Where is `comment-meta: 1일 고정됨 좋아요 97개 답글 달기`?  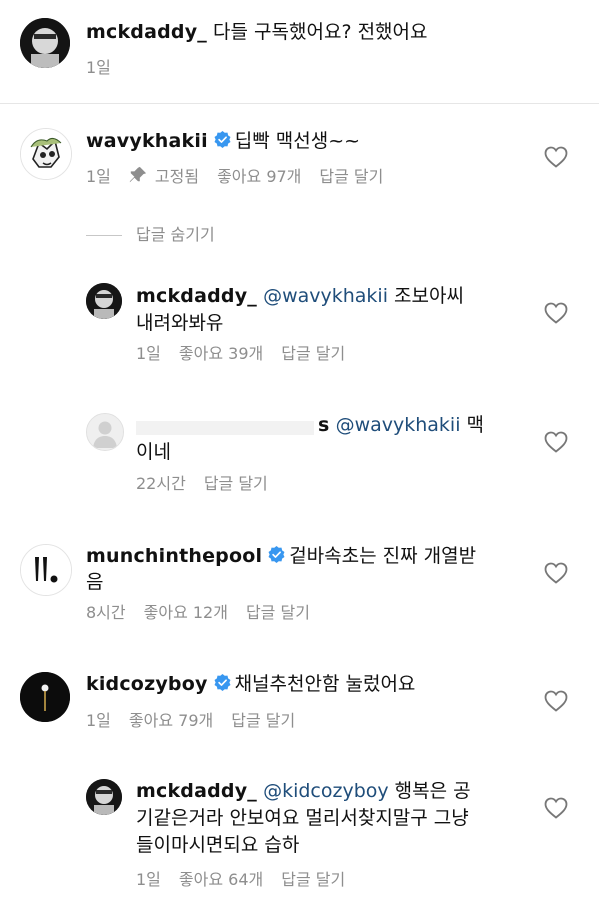
comment-meta: 1일 고정됨 좋아요 97개 답글 달기 is located at coordinates (234, 177).